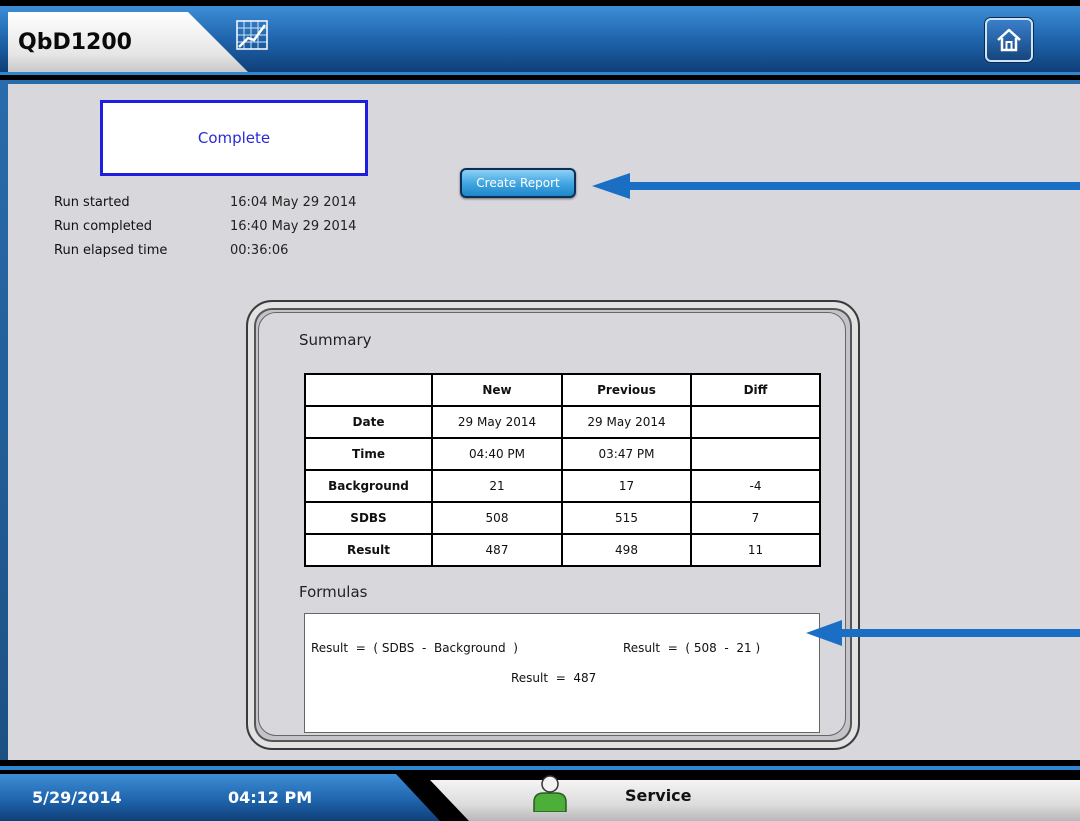  What do you see at coordinates (75, 42) in the screenshot?
I see `app-title: QbD1200` at bounding box center [75, 42].